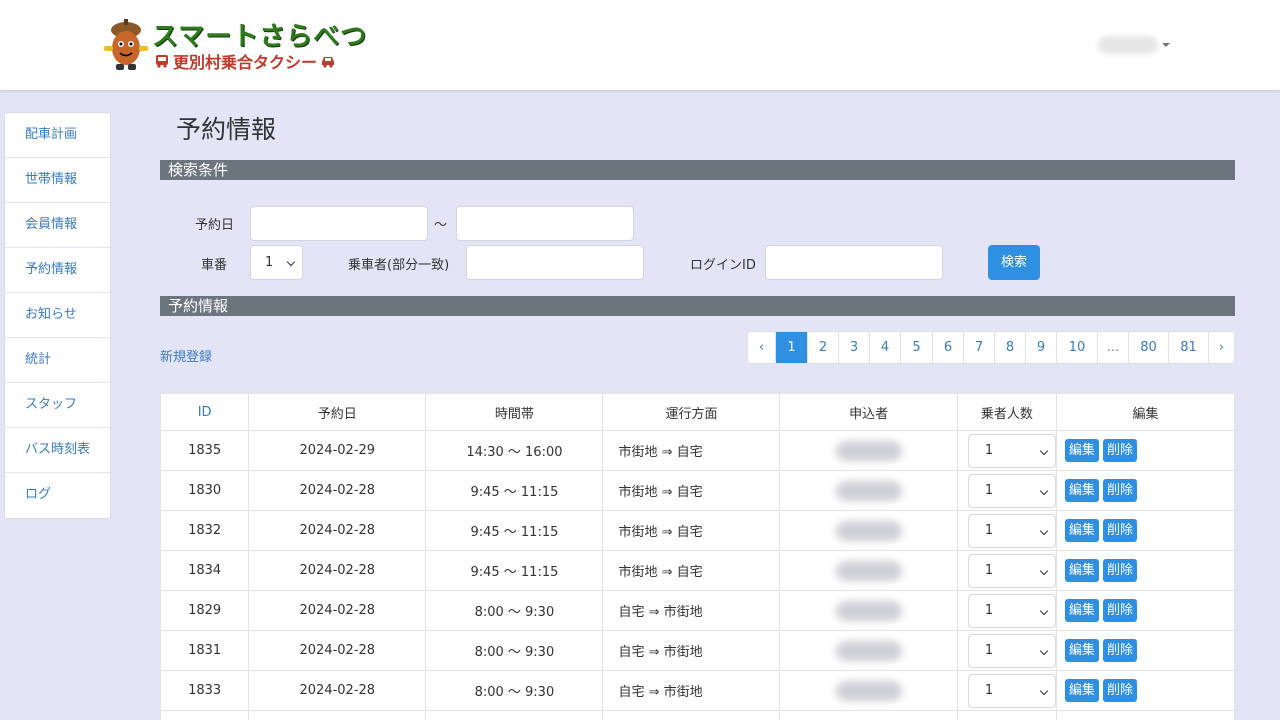  What do you see at coordinates (260, 37) in the screenshot?
I see `logo-title: スマートさらべつ` at bounding box center [260, 37].